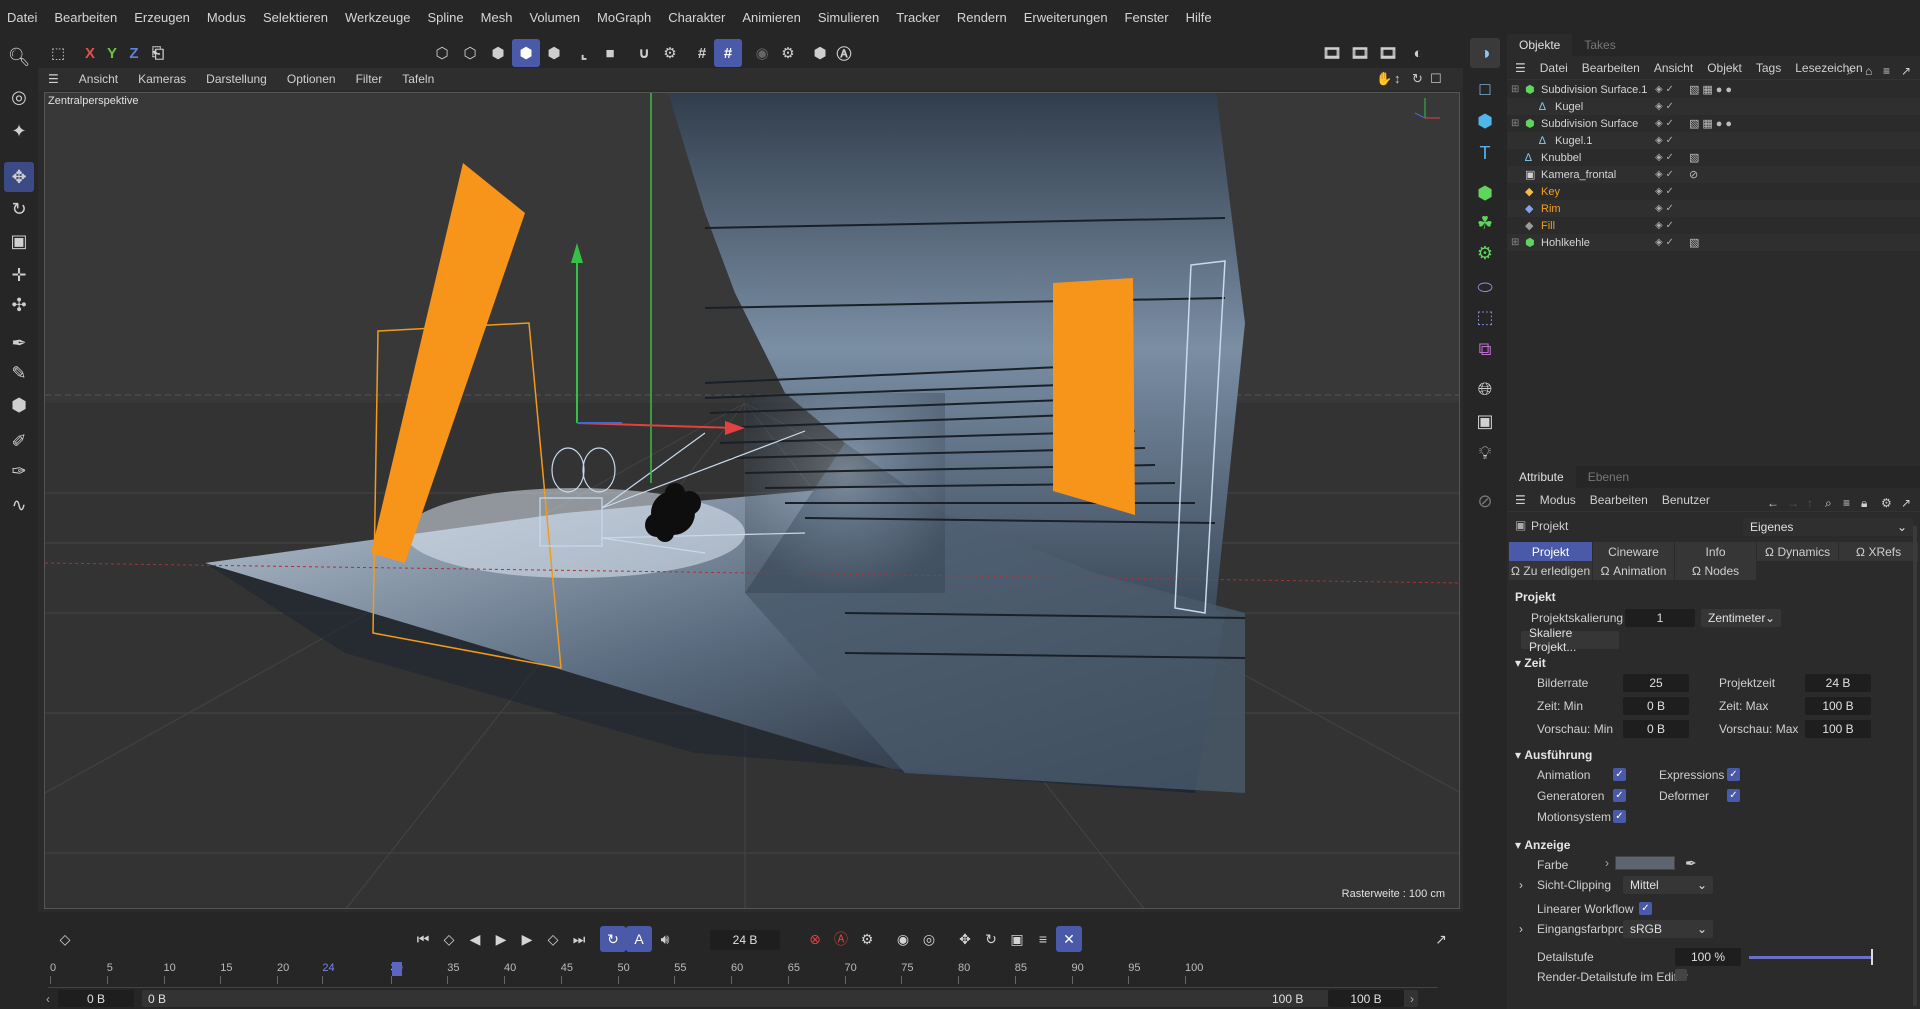 The image size is (1920, 1009). What do you see at coordinates (841, 939) in the screenshot?
I see `autokey-record-icon: Ⓐ` at bounding box center [841, 939].